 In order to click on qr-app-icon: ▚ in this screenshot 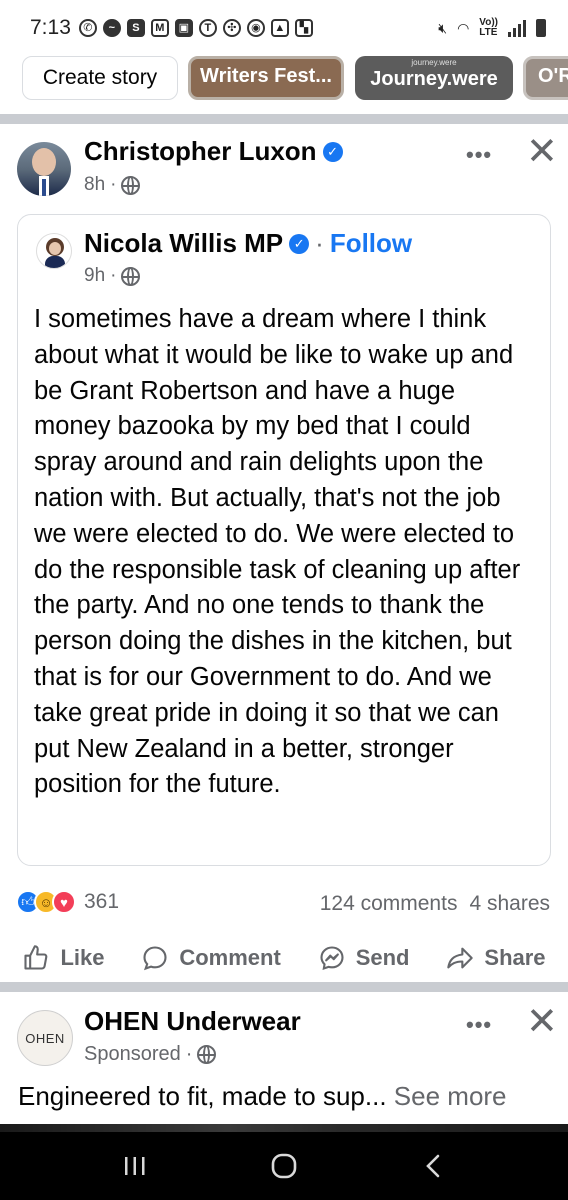, I will do `click(303, 28)`.